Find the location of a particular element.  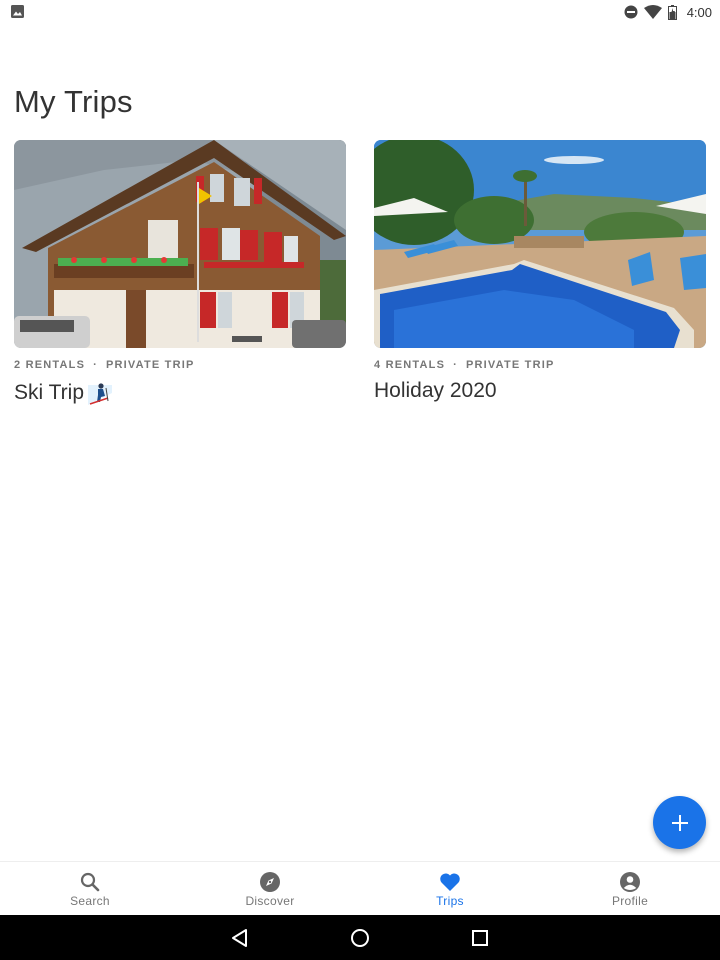

search-icon is located at coordinates (90, 882).